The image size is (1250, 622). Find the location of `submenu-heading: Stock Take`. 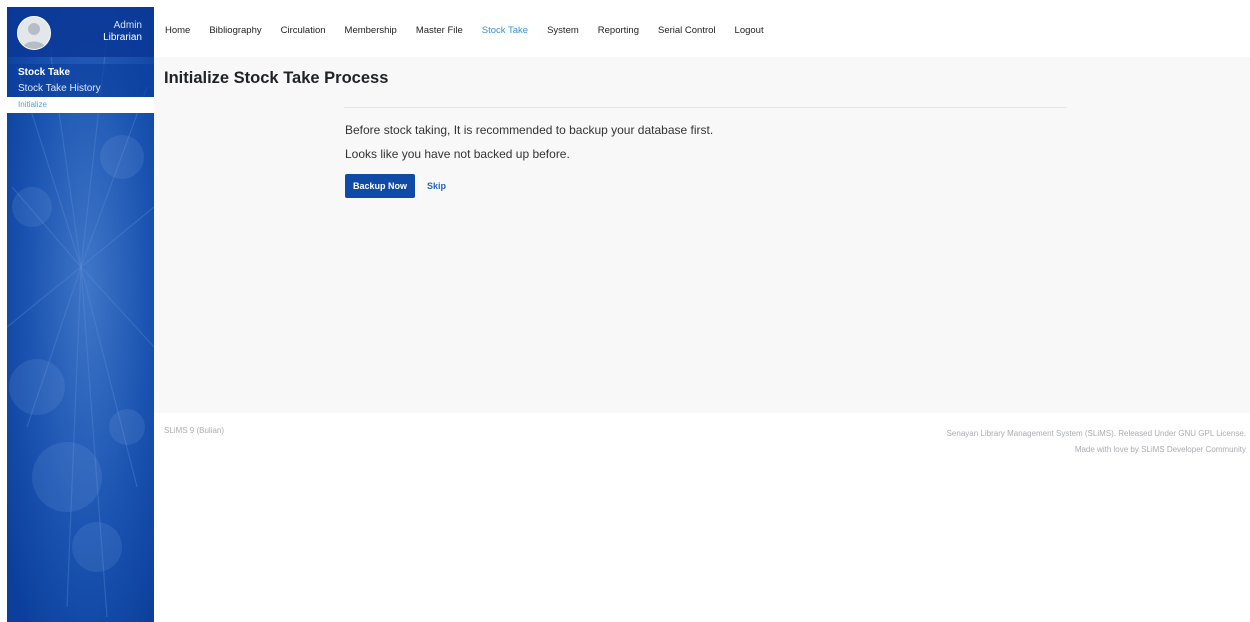

submenu-heading: Stock Take is located at coordinates (44, 72).